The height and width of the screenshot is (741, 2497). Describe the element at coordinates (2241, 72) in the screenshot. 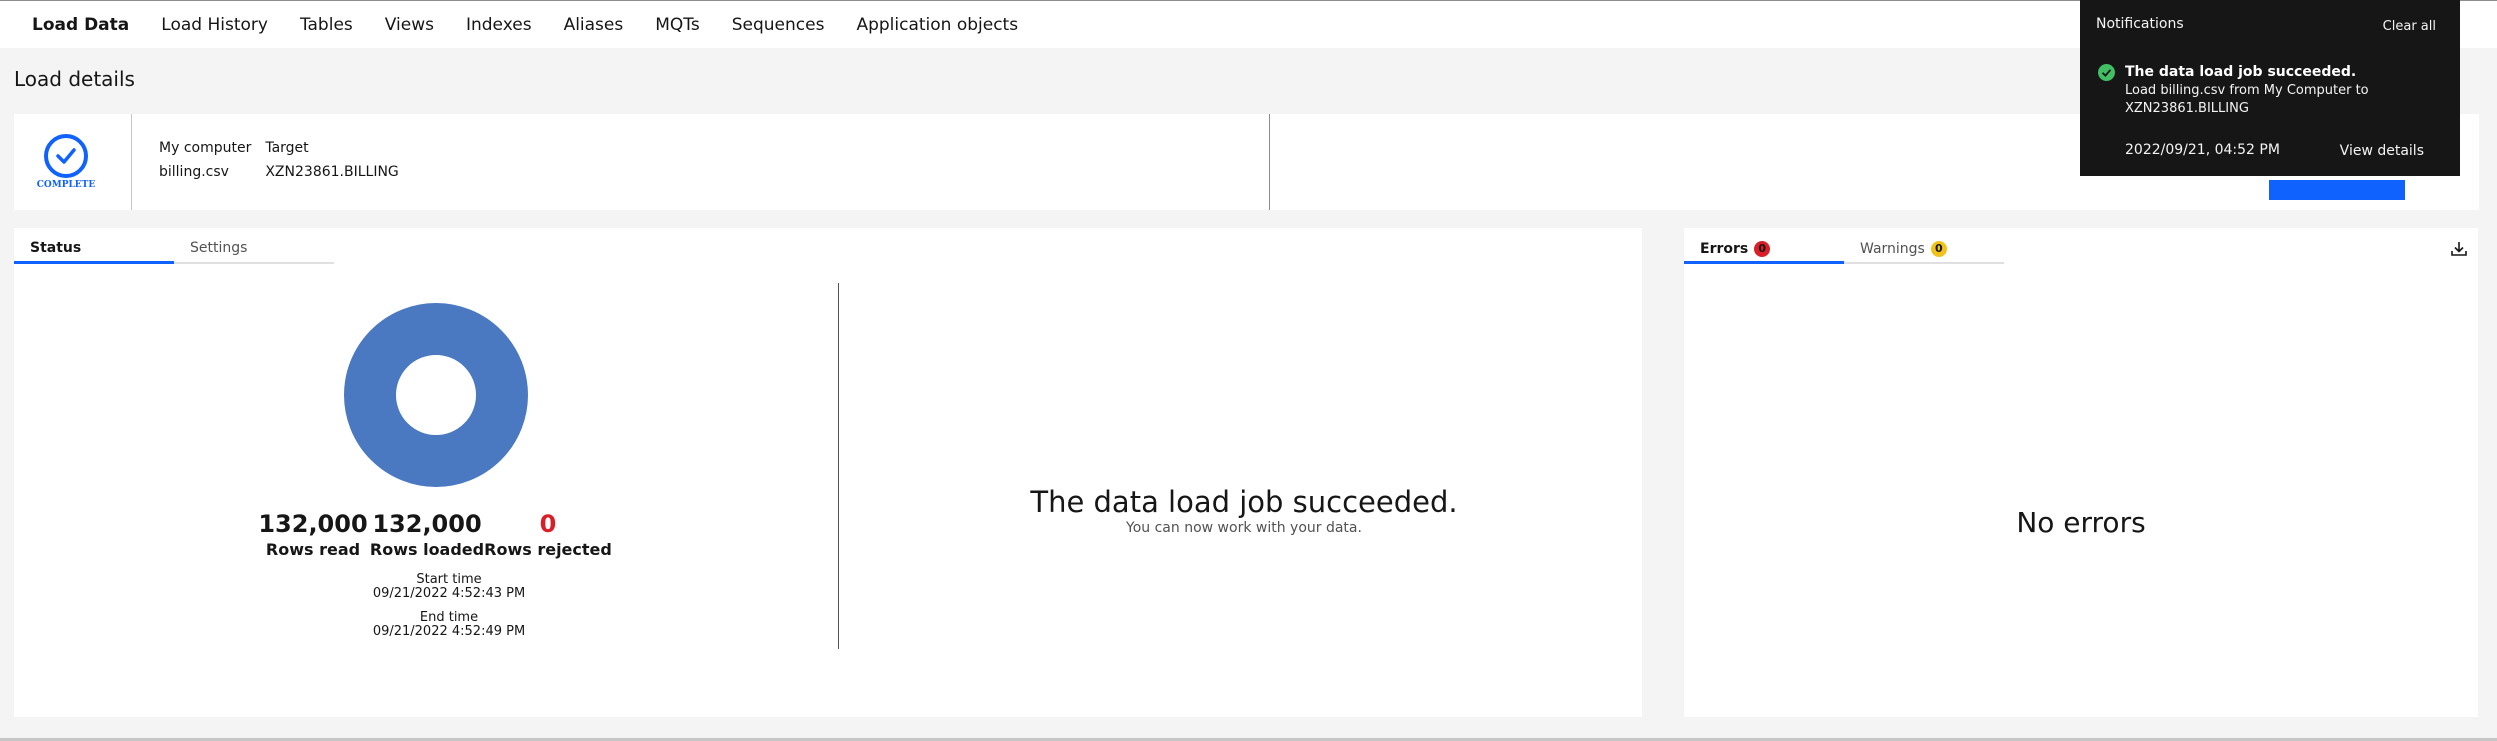

I see `notification-title: The data load job succeeded.` at that location.